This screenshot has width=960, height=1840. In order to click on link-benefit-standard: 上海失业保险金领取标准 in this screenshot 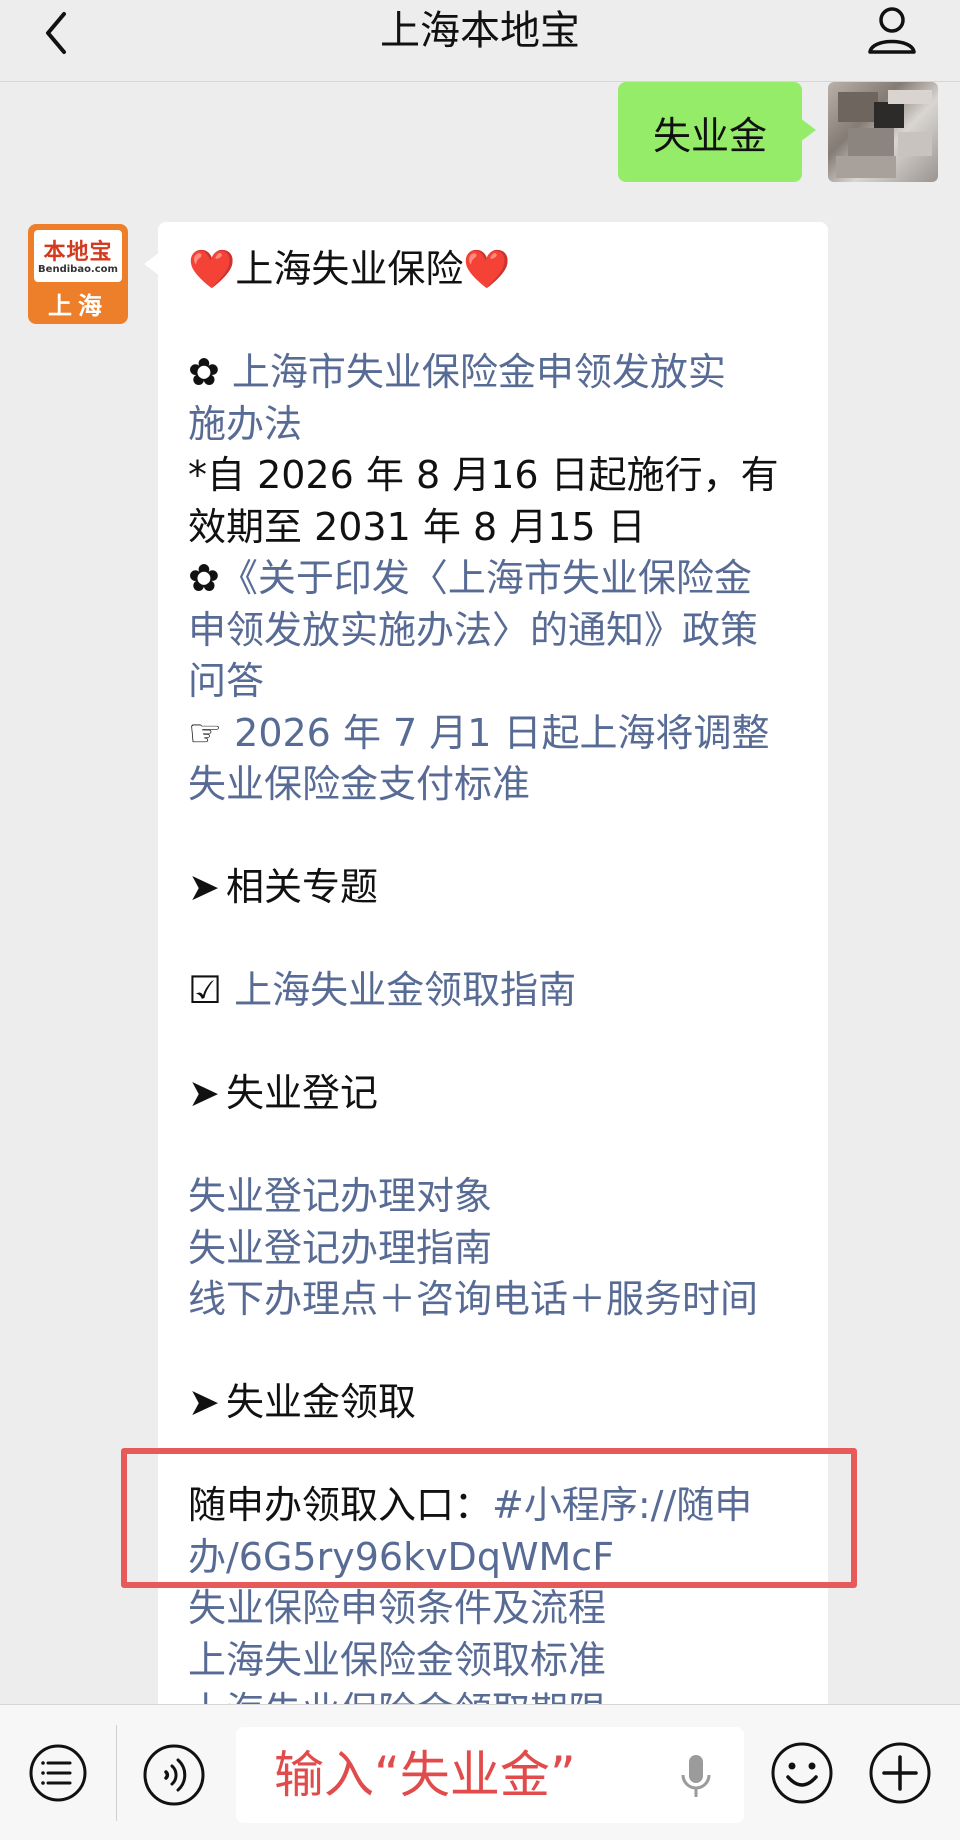, I will do `click(508, 1661)`.